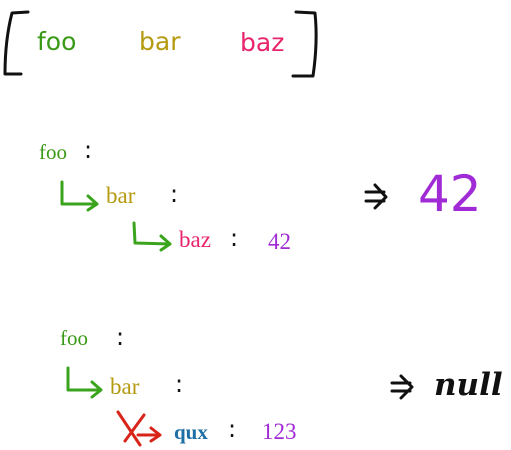 The height and width of the screenshot is (450, 511). Describe the element at coordinates (195, 239) in the screenshot. I see `example1-key-baz: baz` at that location.